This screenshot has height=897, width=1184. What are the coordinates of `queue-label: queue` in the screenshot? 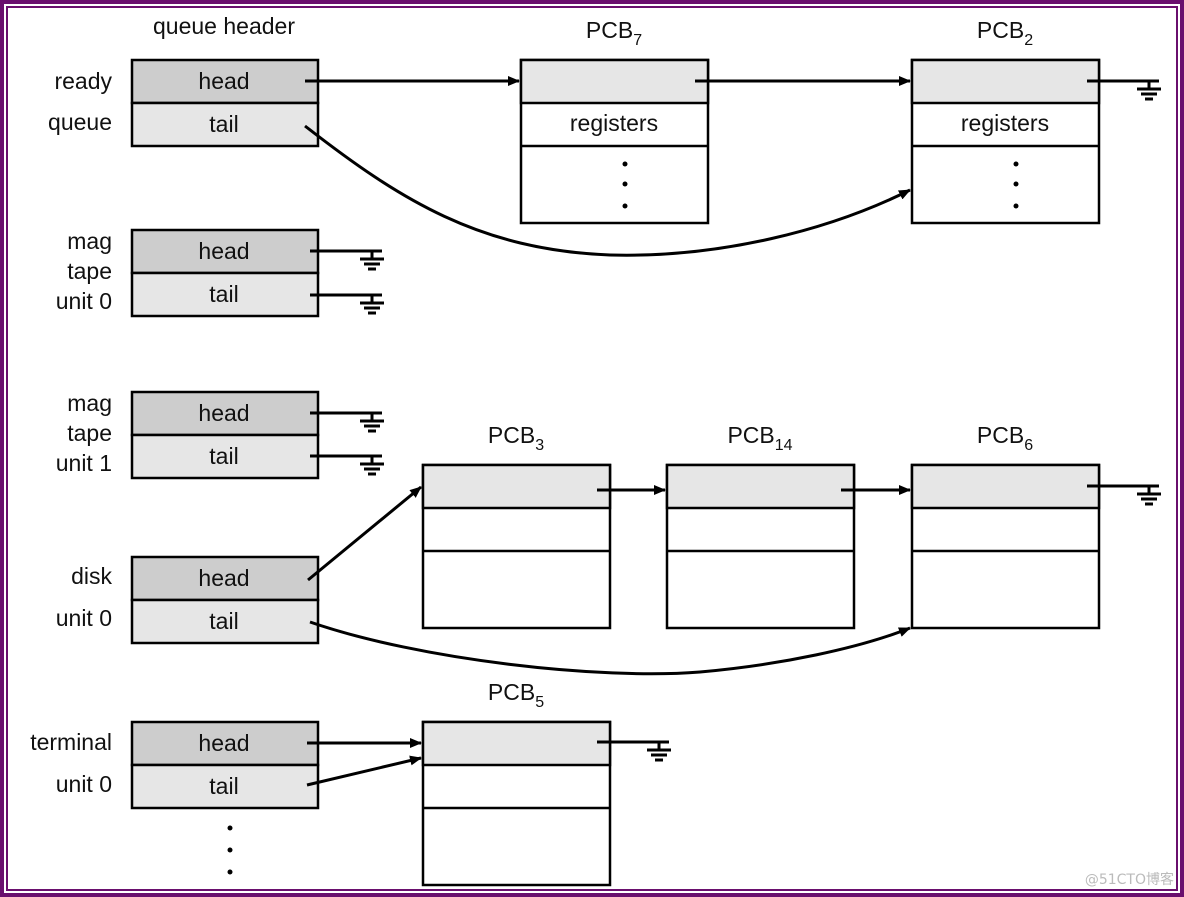 It's located at (80, 122).